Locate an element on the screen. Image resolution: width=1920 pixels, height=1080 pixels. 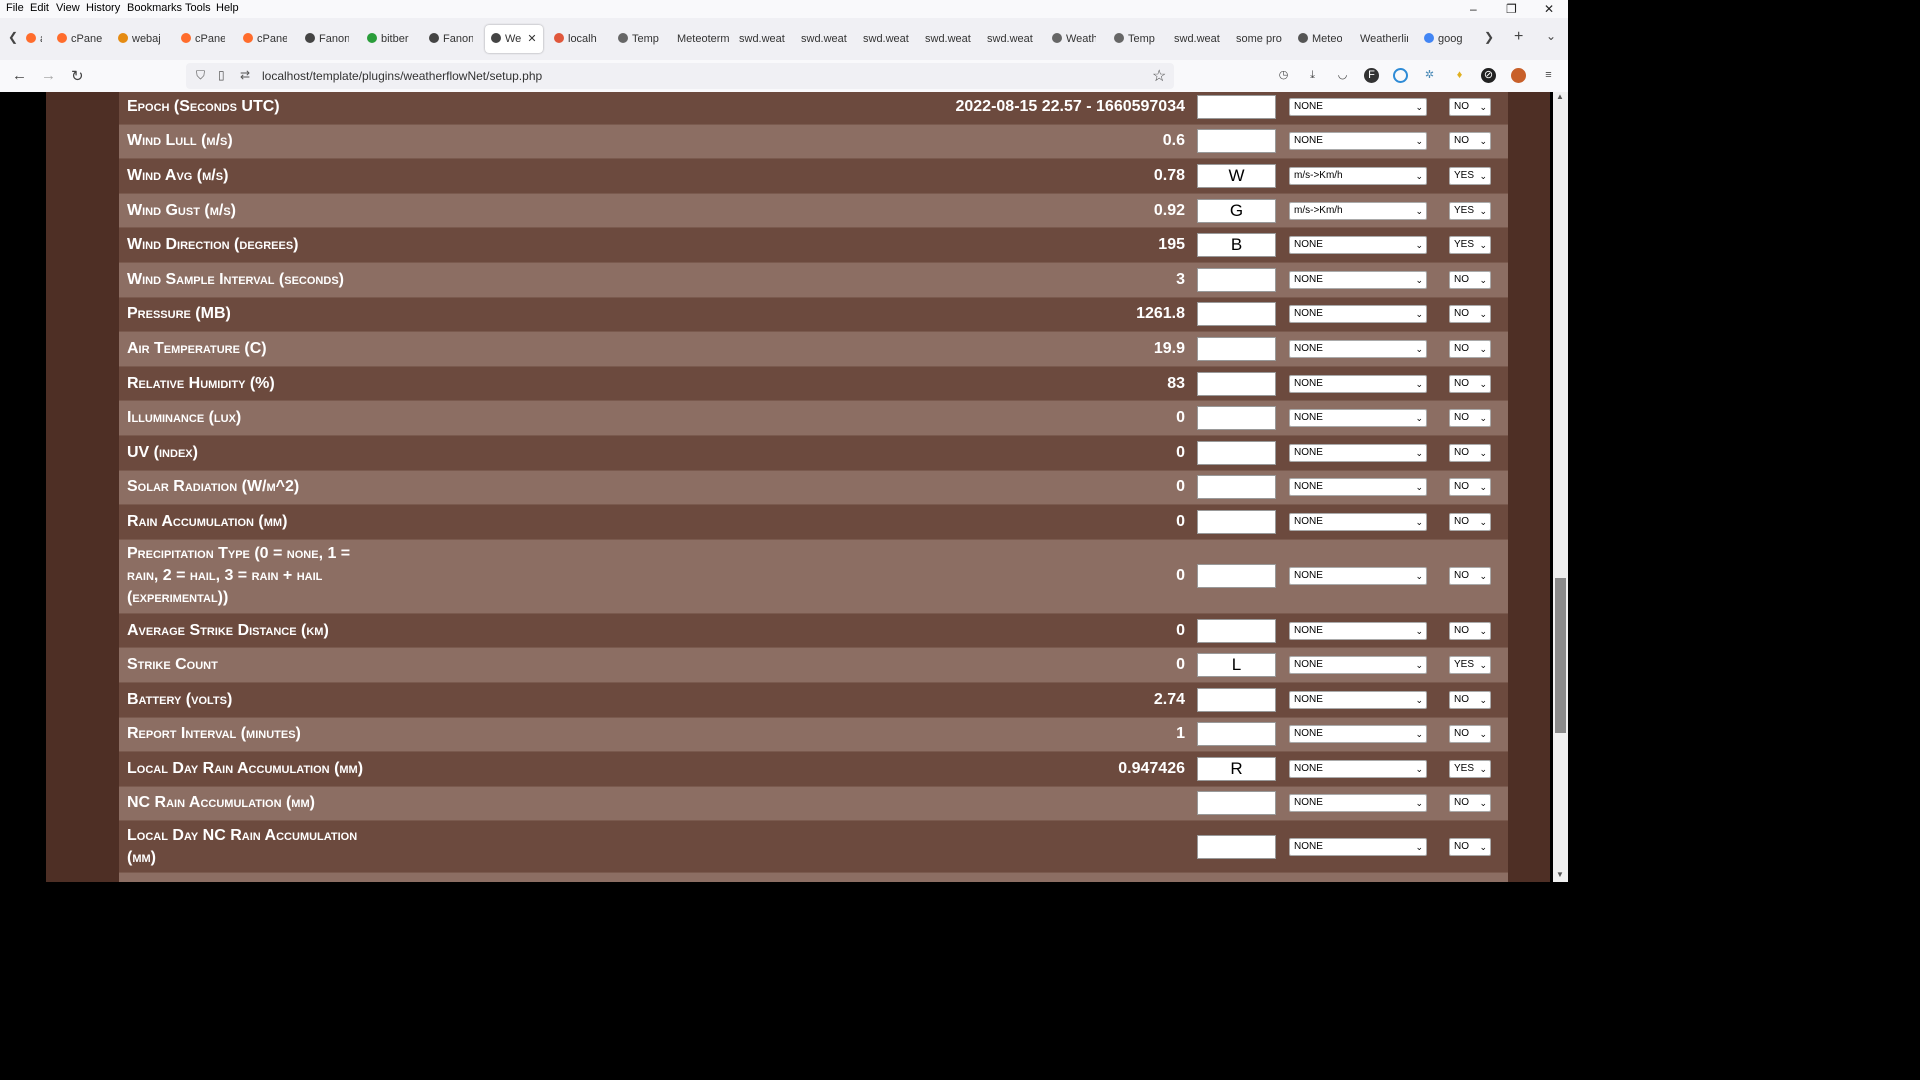
menu-edit: Edit is located at coordinates (39, 8).